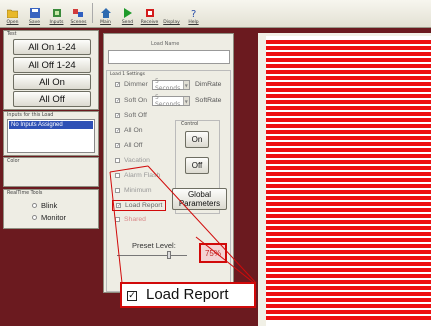 The height and width of the screenshot is (326, 431). What do you see at coordinates (188, 295) in the screenshot?
I see `load-report-callout: ✓ Load Report` at bounding box center [188, 295].